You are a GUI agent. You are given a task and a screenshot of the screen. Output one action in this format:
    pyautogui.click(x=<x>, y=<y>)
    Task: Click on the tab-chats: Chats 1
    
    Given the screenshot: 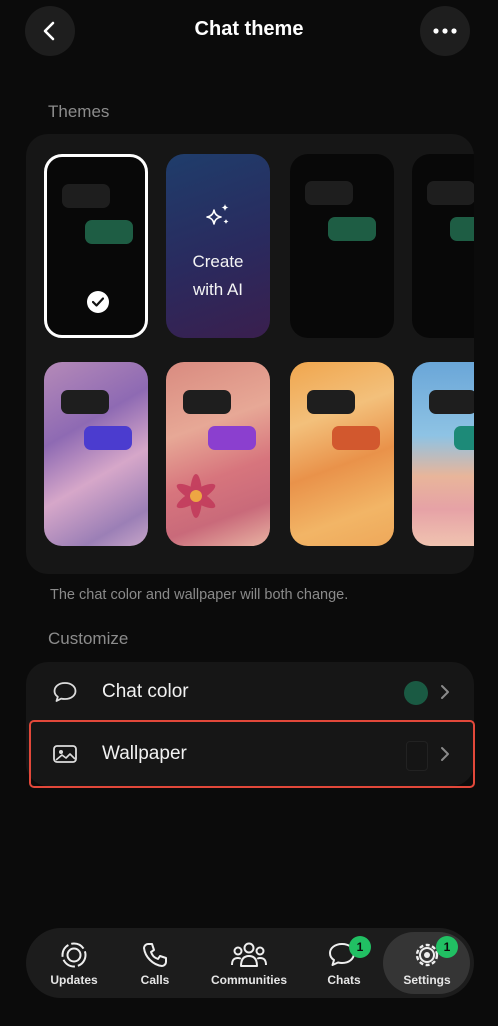 What is the action you would take?
    pyautogui.click(x=344, y=963)
    